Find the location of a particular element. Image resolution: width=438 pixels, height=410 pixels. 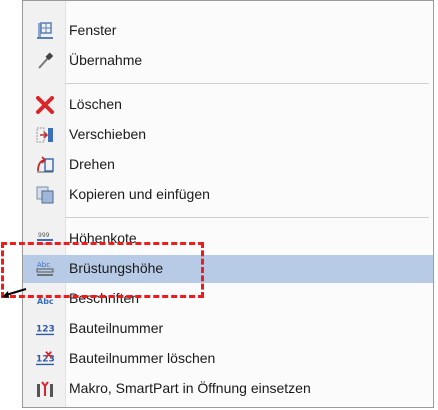

eyedropper-icon is located at coordinates (45, 61).